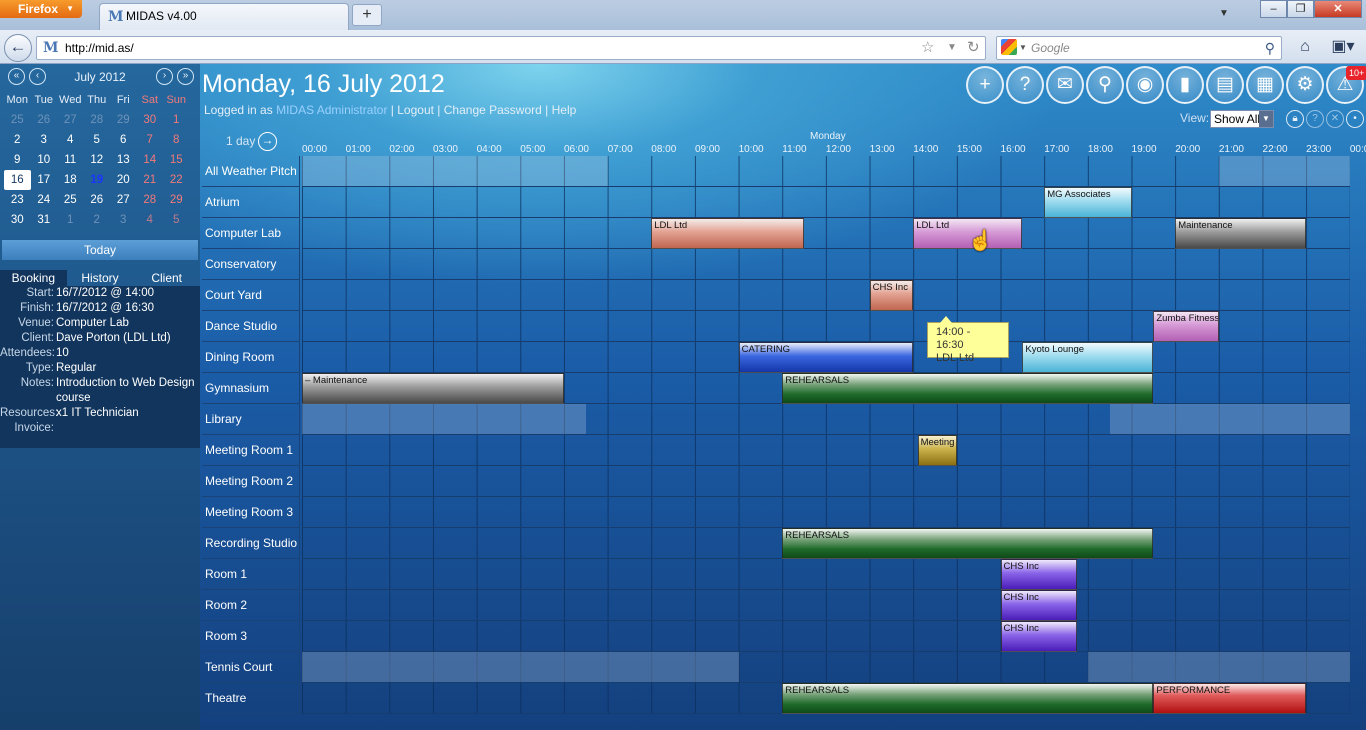 Image resolution: width=1366 pixels, height=730 pixels. Describe the element at coordinates (1185, 85) in the screenshot. I see `reports-icon: ▮` at that location.